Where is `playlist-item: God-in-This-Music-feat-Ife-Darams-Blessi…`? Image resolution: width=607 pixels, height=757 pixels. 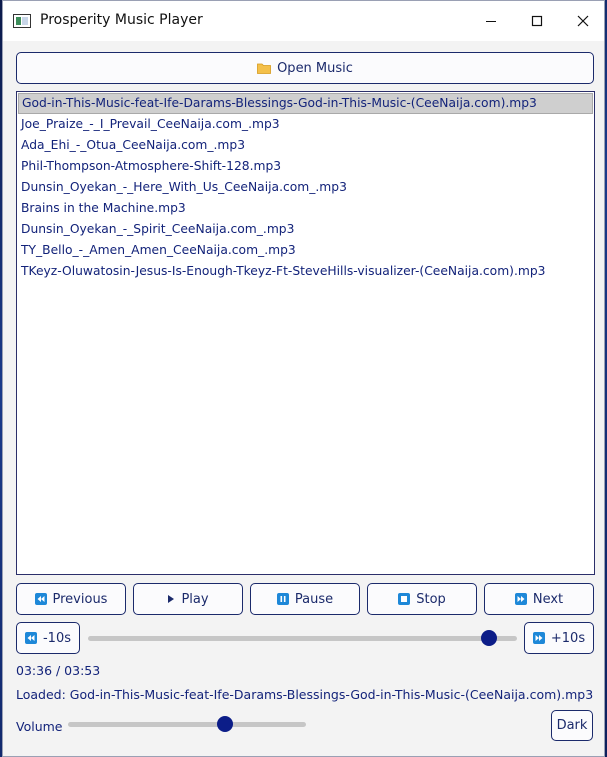 playlist-item: God-in-This-Music-feat-Ife-Darams-Blessi… is located at coordinates (305, 103).